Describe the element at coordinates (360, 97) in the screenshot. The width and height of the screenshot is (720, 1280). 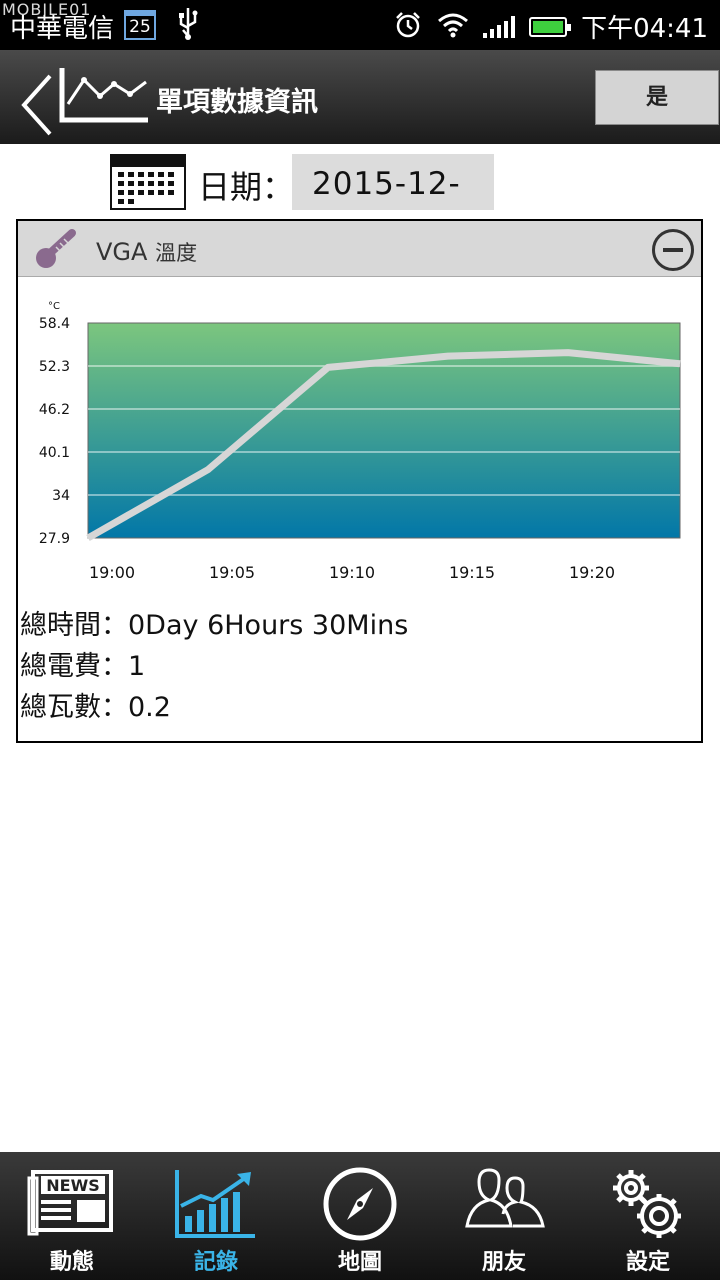
I see `app-header: 單項數據資訊 是` at that location.